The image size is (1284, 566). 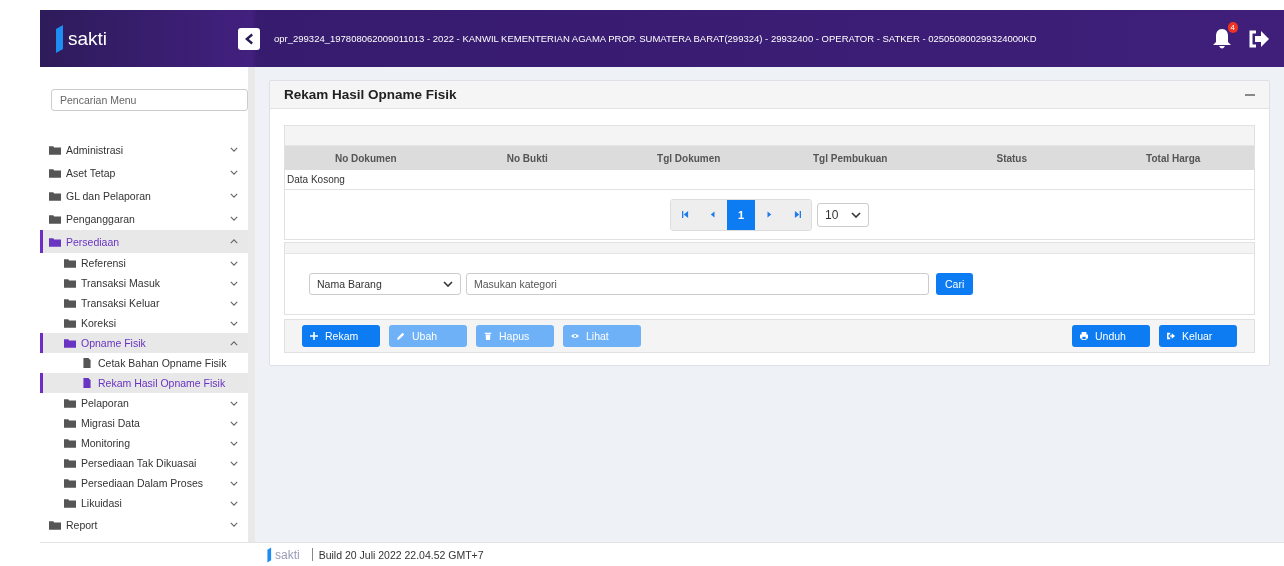 What do you see at coordinates (843, 214) in the screenshot?
I see `page-size-select: 10` at bounding box center [843, 214].